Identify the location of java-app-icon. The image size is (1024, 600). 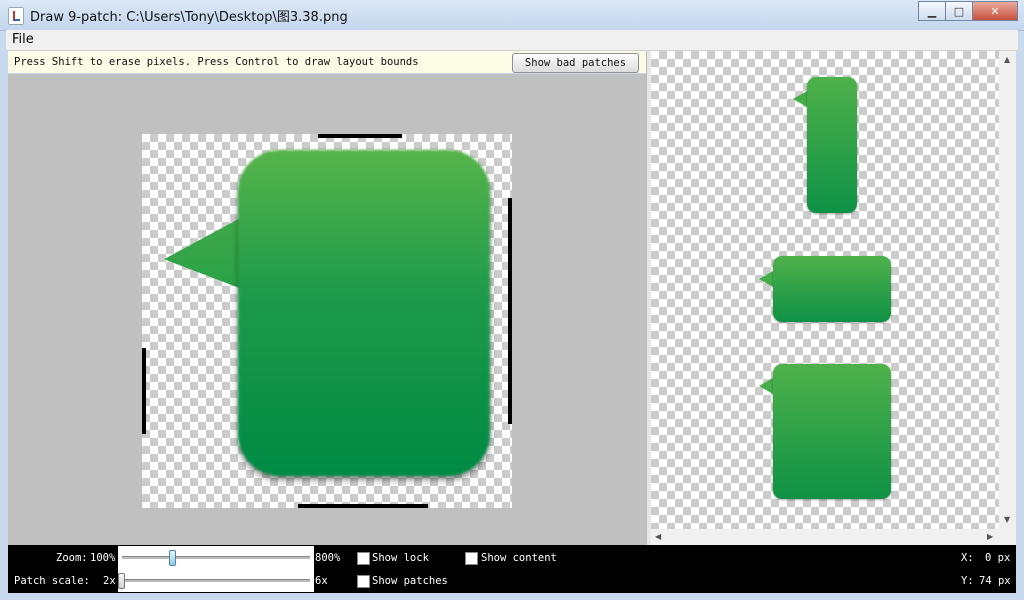
(16, 16).